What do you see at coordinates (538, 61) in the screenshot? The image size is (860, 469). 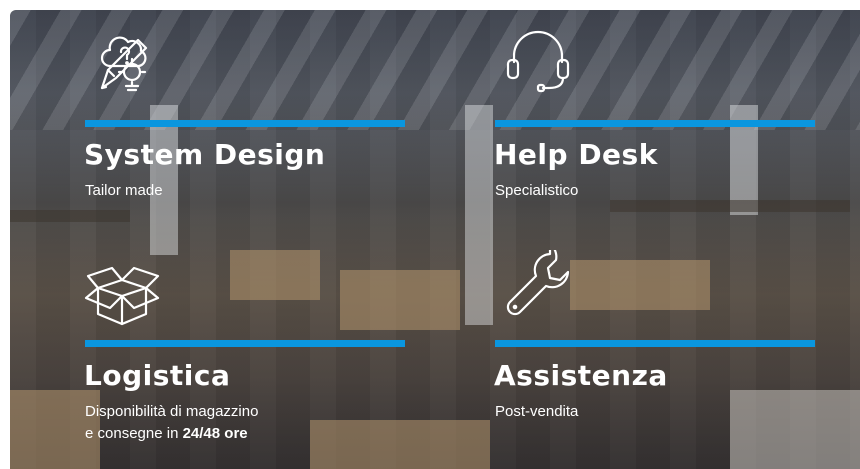 I see `headset-icon` at bounding box center [538, 61].